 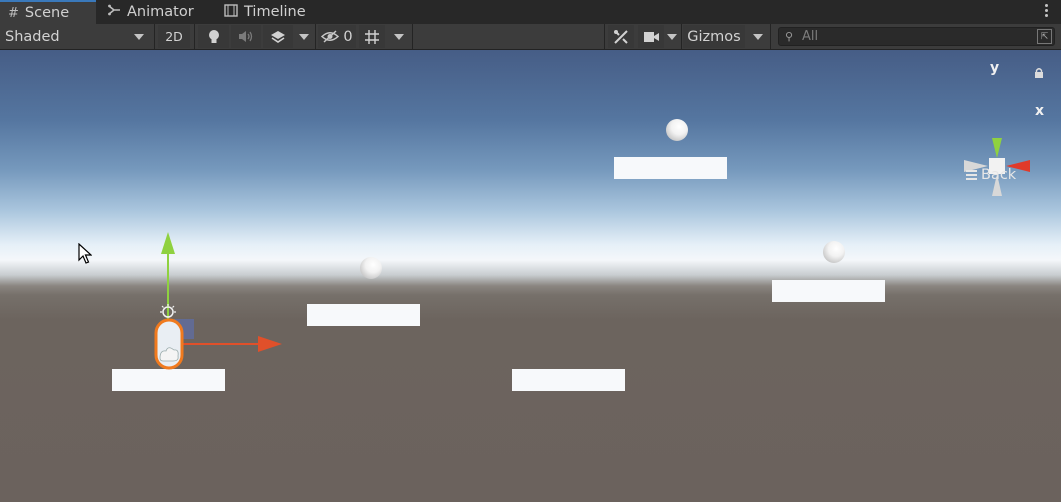 I want to click on search-placeholder: All, so click(x=810, y=36).